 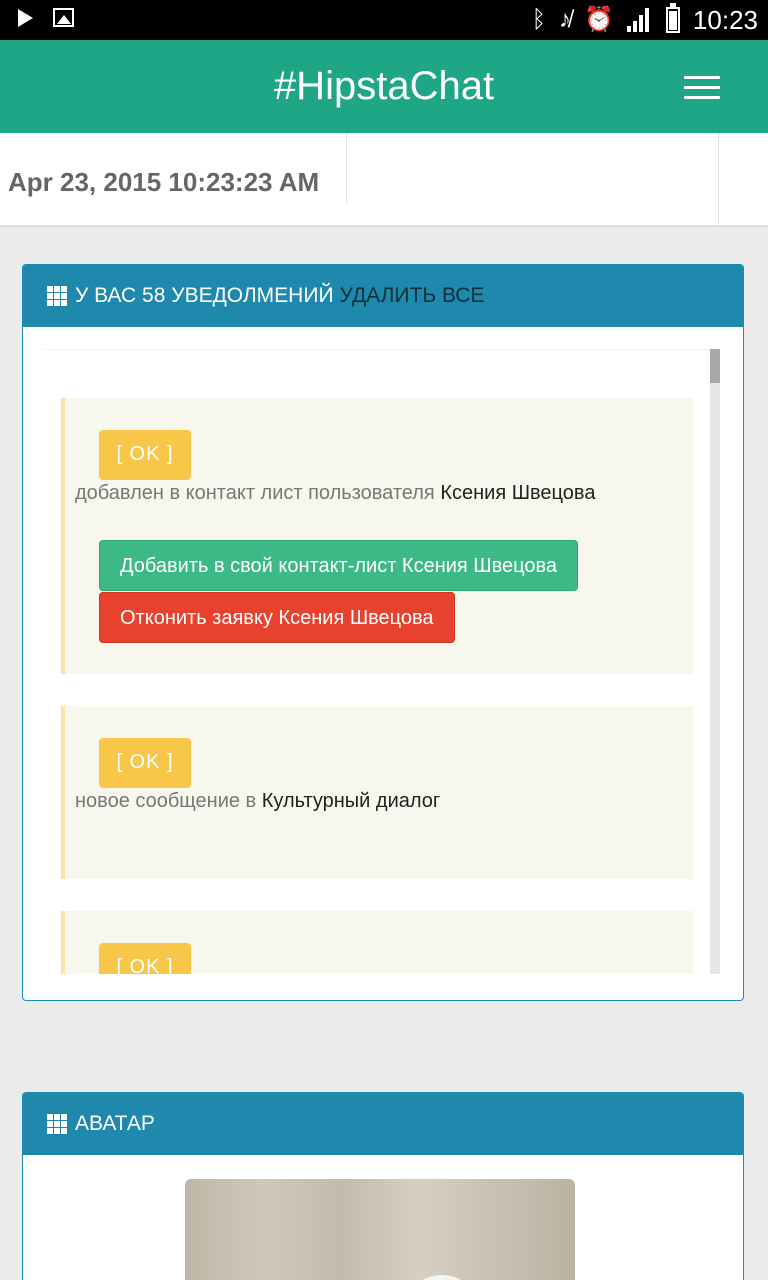 I want to click on gallery-icon, so click(x=63, y=17).